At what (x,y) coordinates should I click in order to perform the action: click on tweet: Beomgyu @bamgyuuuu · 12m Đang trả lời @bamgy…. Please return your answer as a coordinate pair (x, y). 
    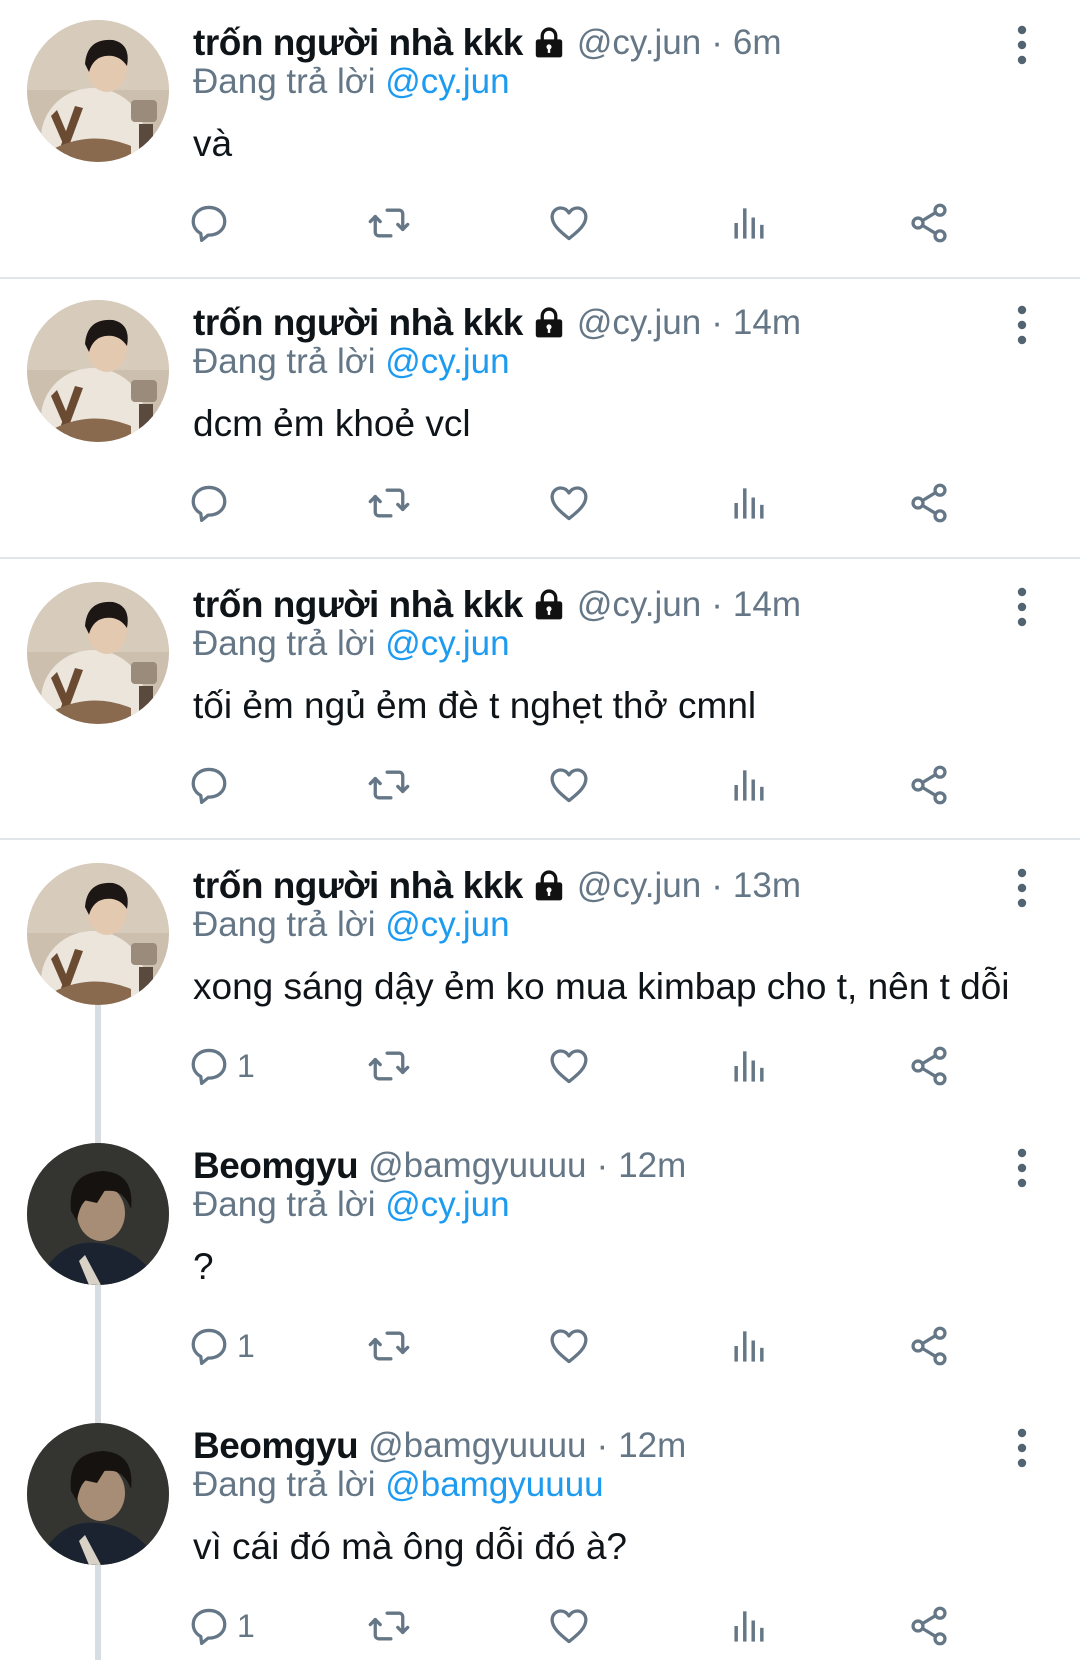
    Looking at the image, I should click on (540, 1546).